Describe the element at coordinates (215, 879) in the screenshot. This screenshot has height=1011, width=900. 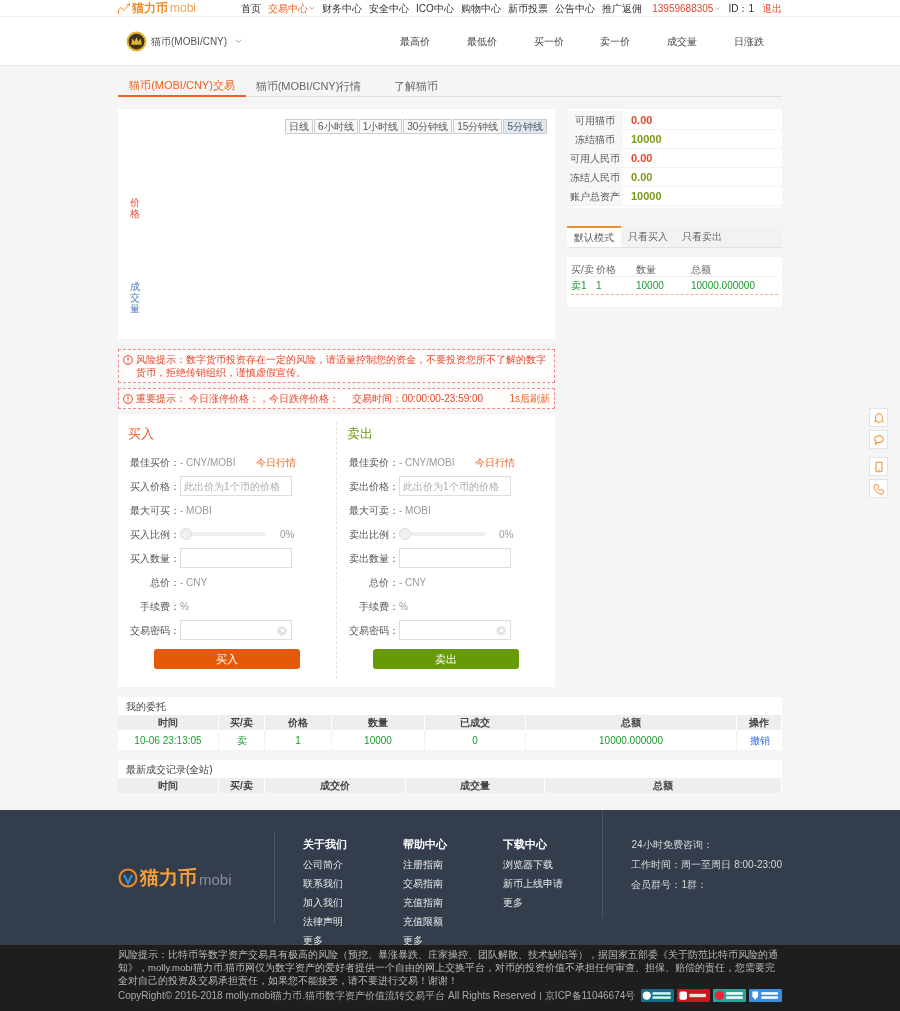
I see `logo-text: mobi` at that location.